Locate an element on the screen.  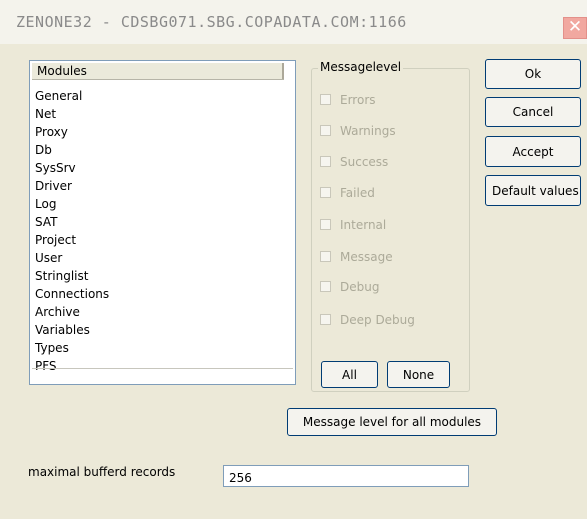
close-button: ✕ is located at coordinates (575, 28).